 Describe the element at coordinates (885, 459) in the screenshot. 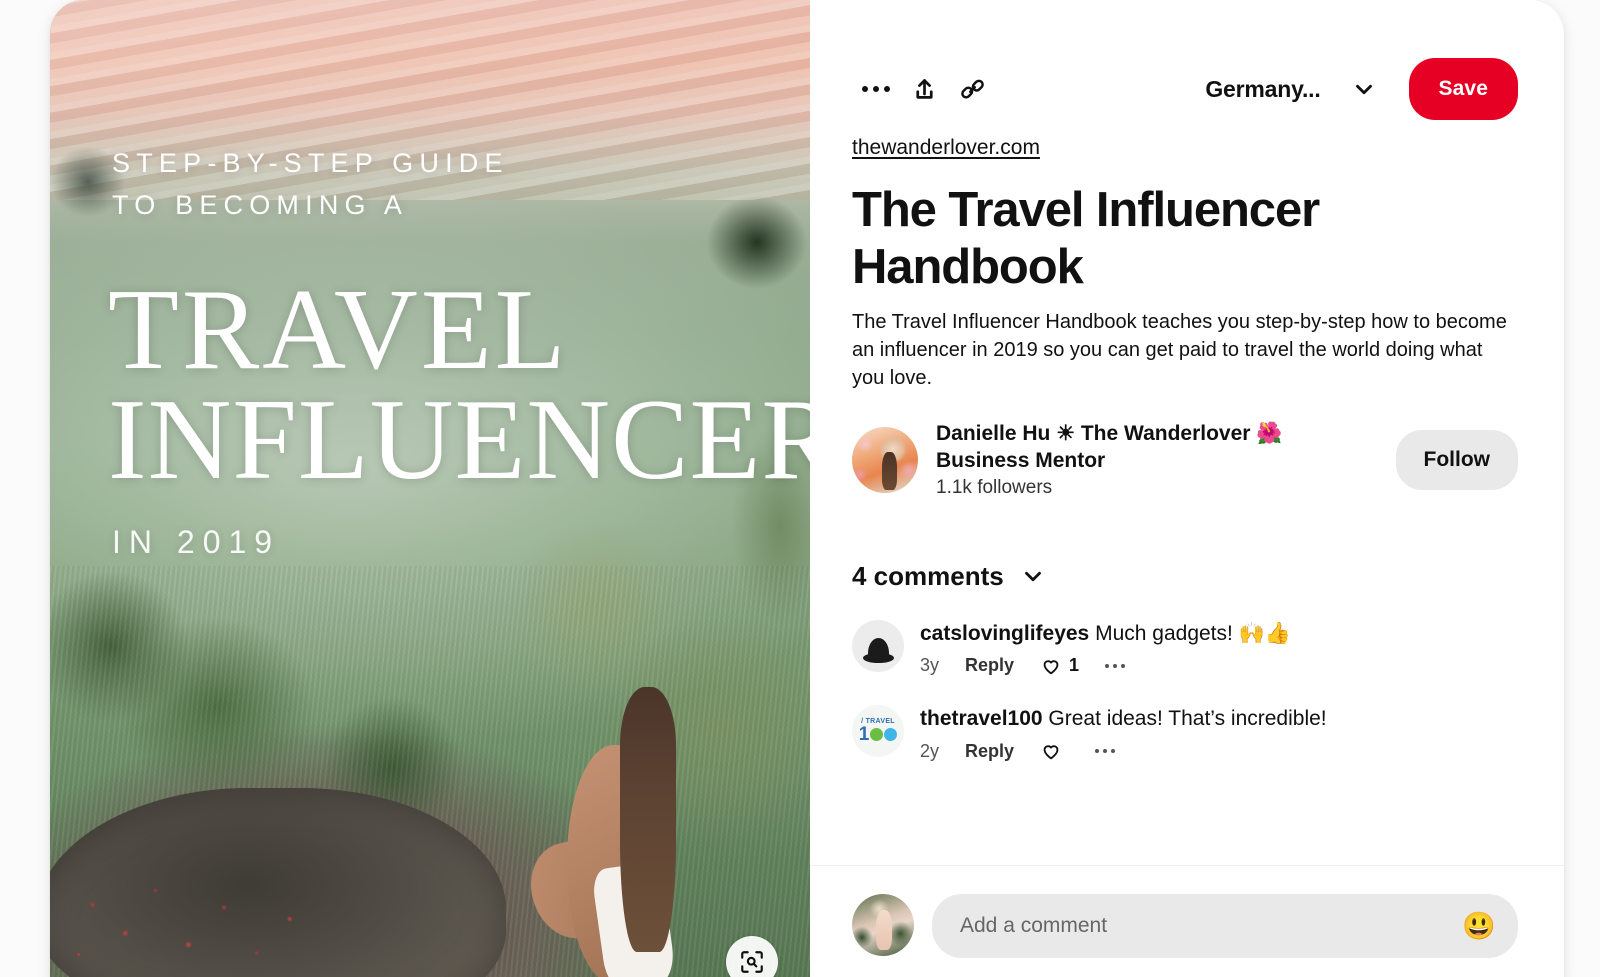

I see `author-avatar` at that location.